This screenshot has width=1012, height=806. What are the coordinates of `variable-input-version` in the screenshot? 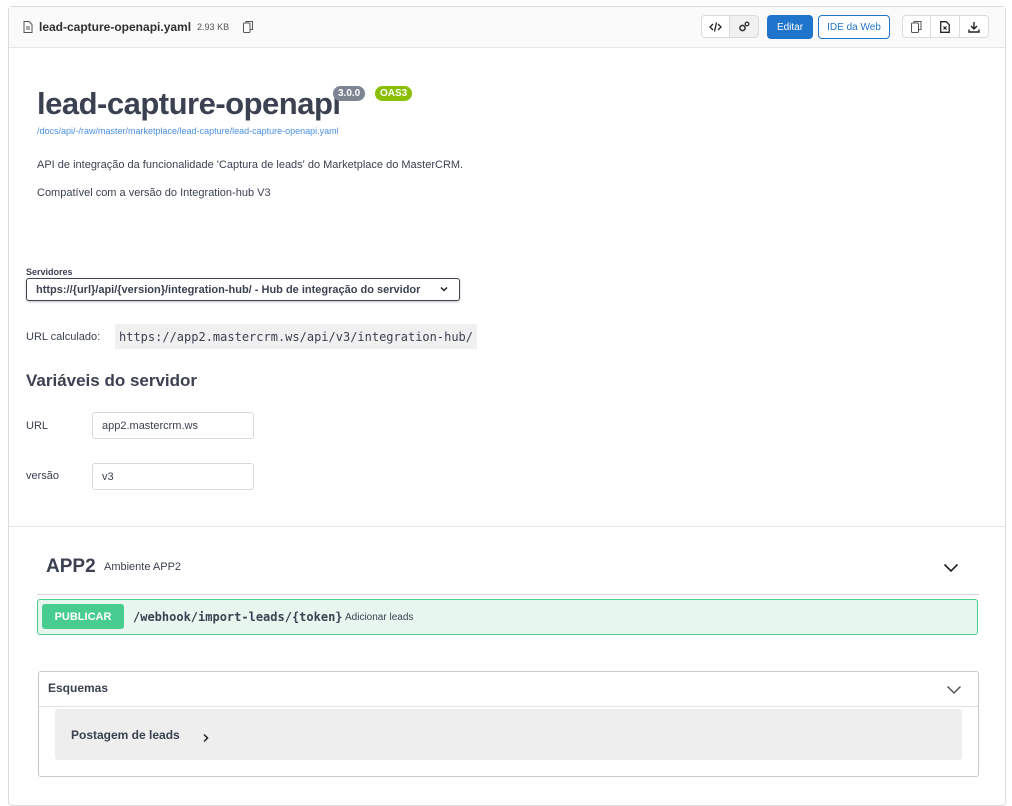 It's located at (173, 476).